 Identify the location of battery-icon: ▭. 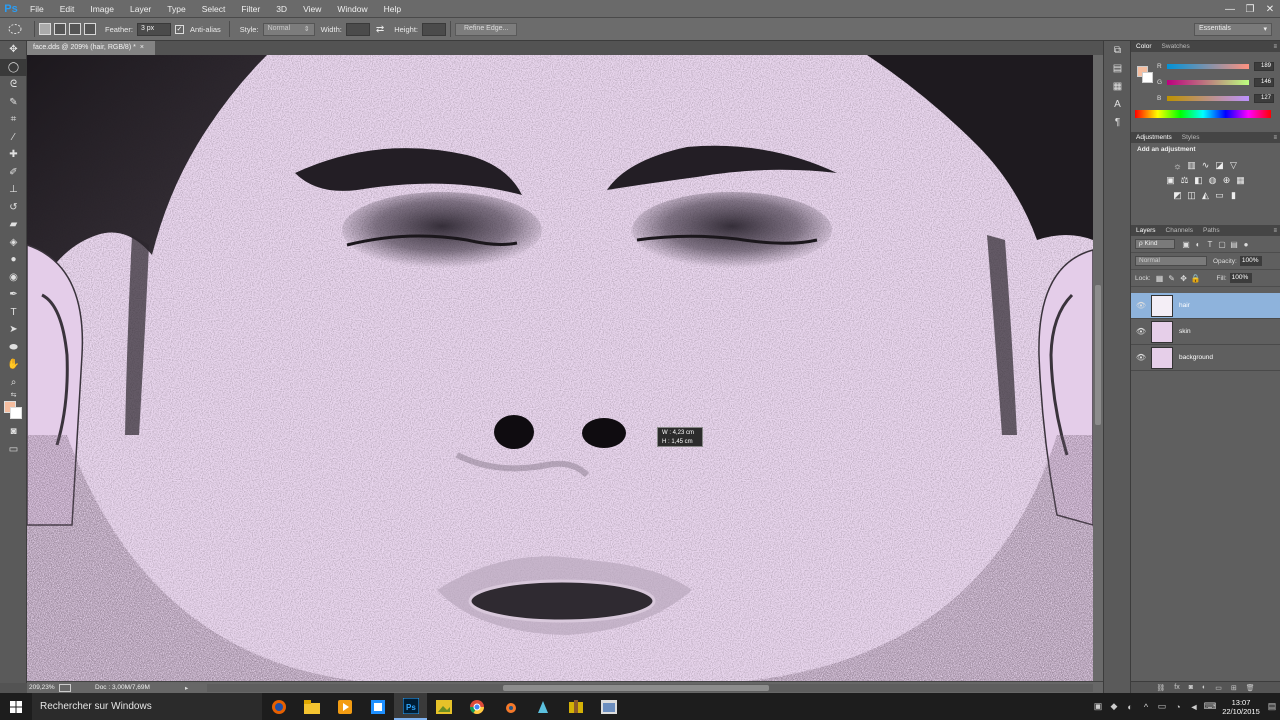
(1162, 707).